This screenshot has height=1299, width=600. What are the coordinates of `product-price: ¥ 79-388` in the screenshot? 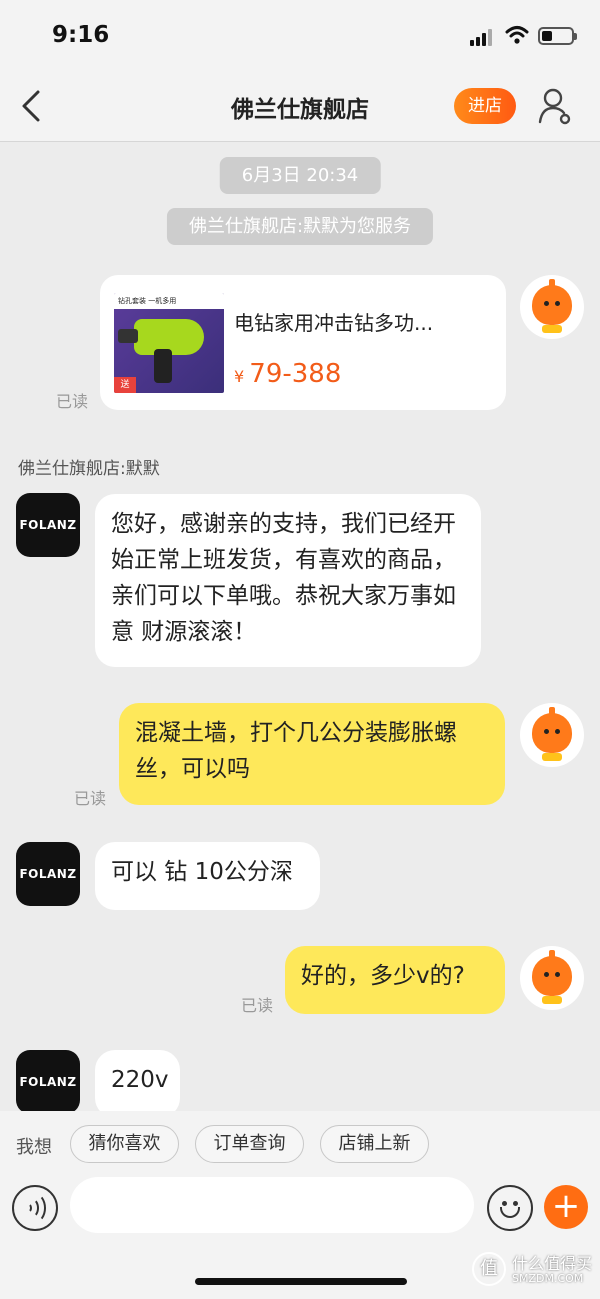 It's located at (287, 374).